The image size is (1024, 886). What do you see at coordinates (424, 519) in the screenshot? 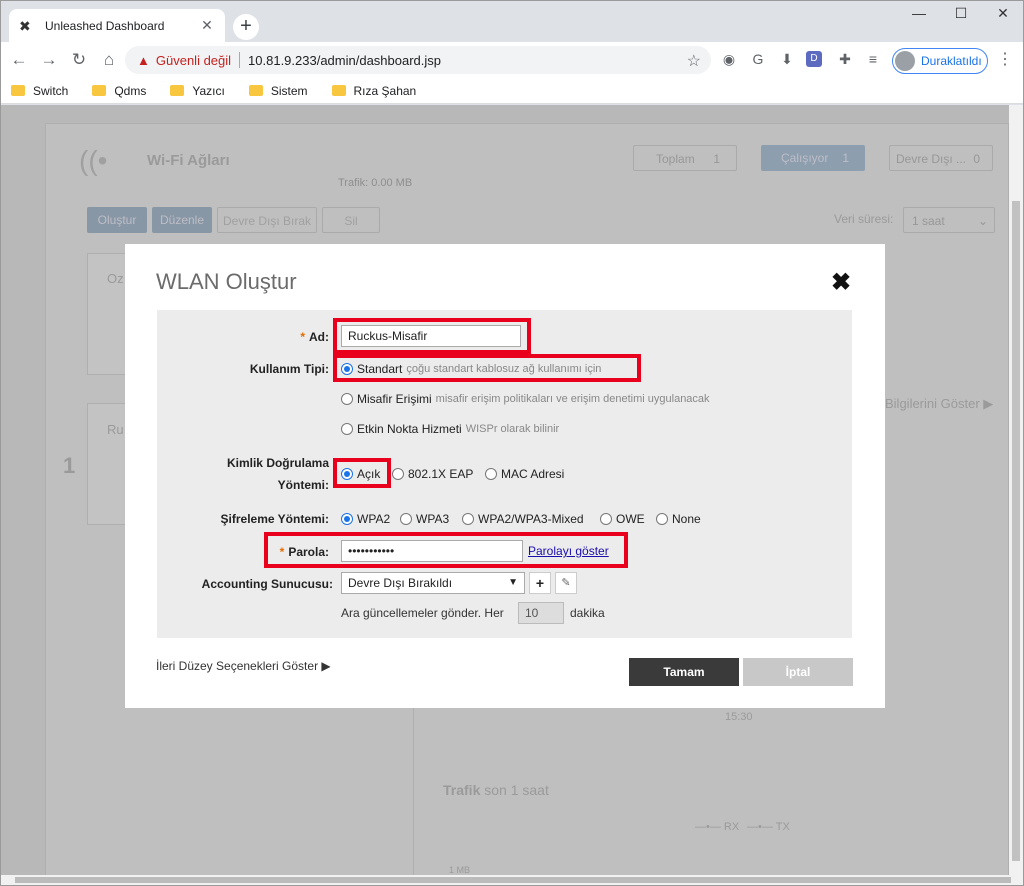
I see `enc-wpa3-radio: WPA3` at bounding box center [424, 519].